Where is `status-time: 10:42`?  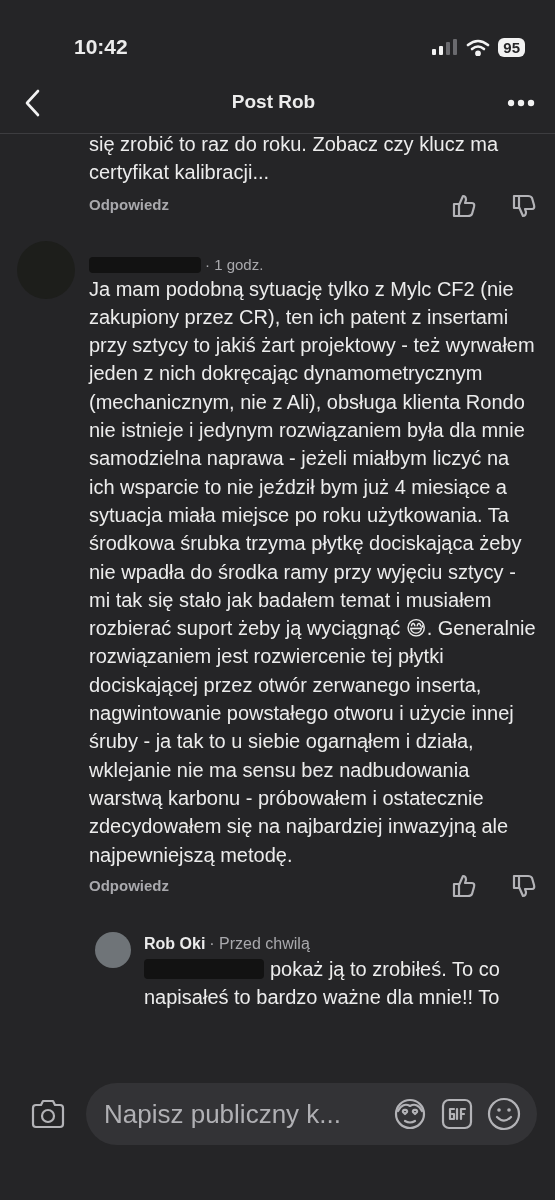
status-time: 10:42 is located at coordinates (101, 47).